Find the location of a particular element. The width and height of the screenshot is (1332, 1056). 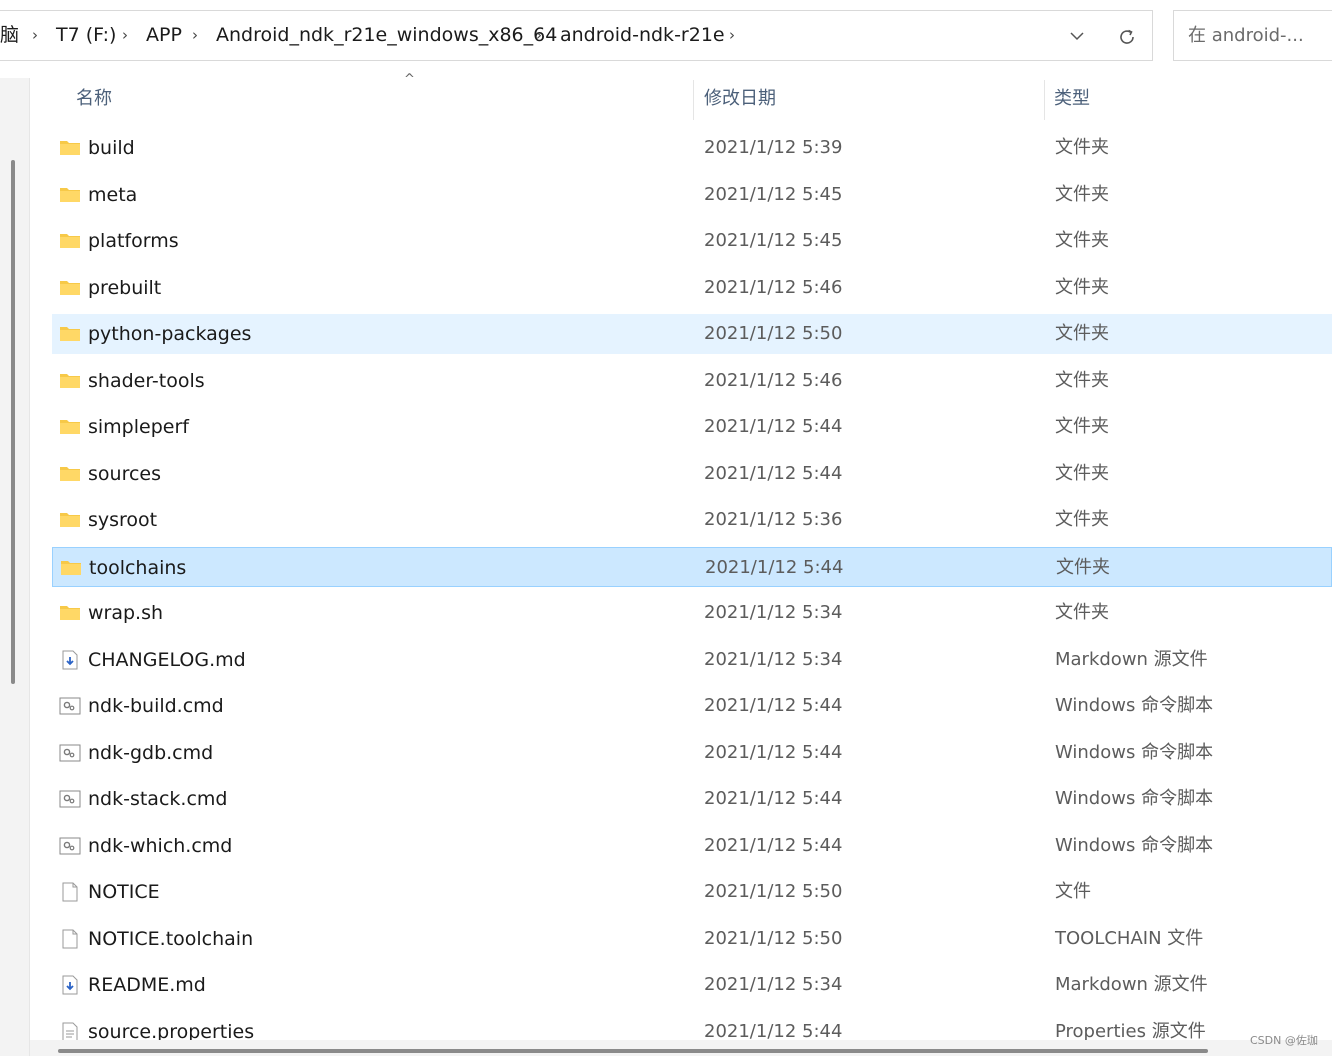

file-name: NOTICE.toolchain is located at coordinates (171, 939).